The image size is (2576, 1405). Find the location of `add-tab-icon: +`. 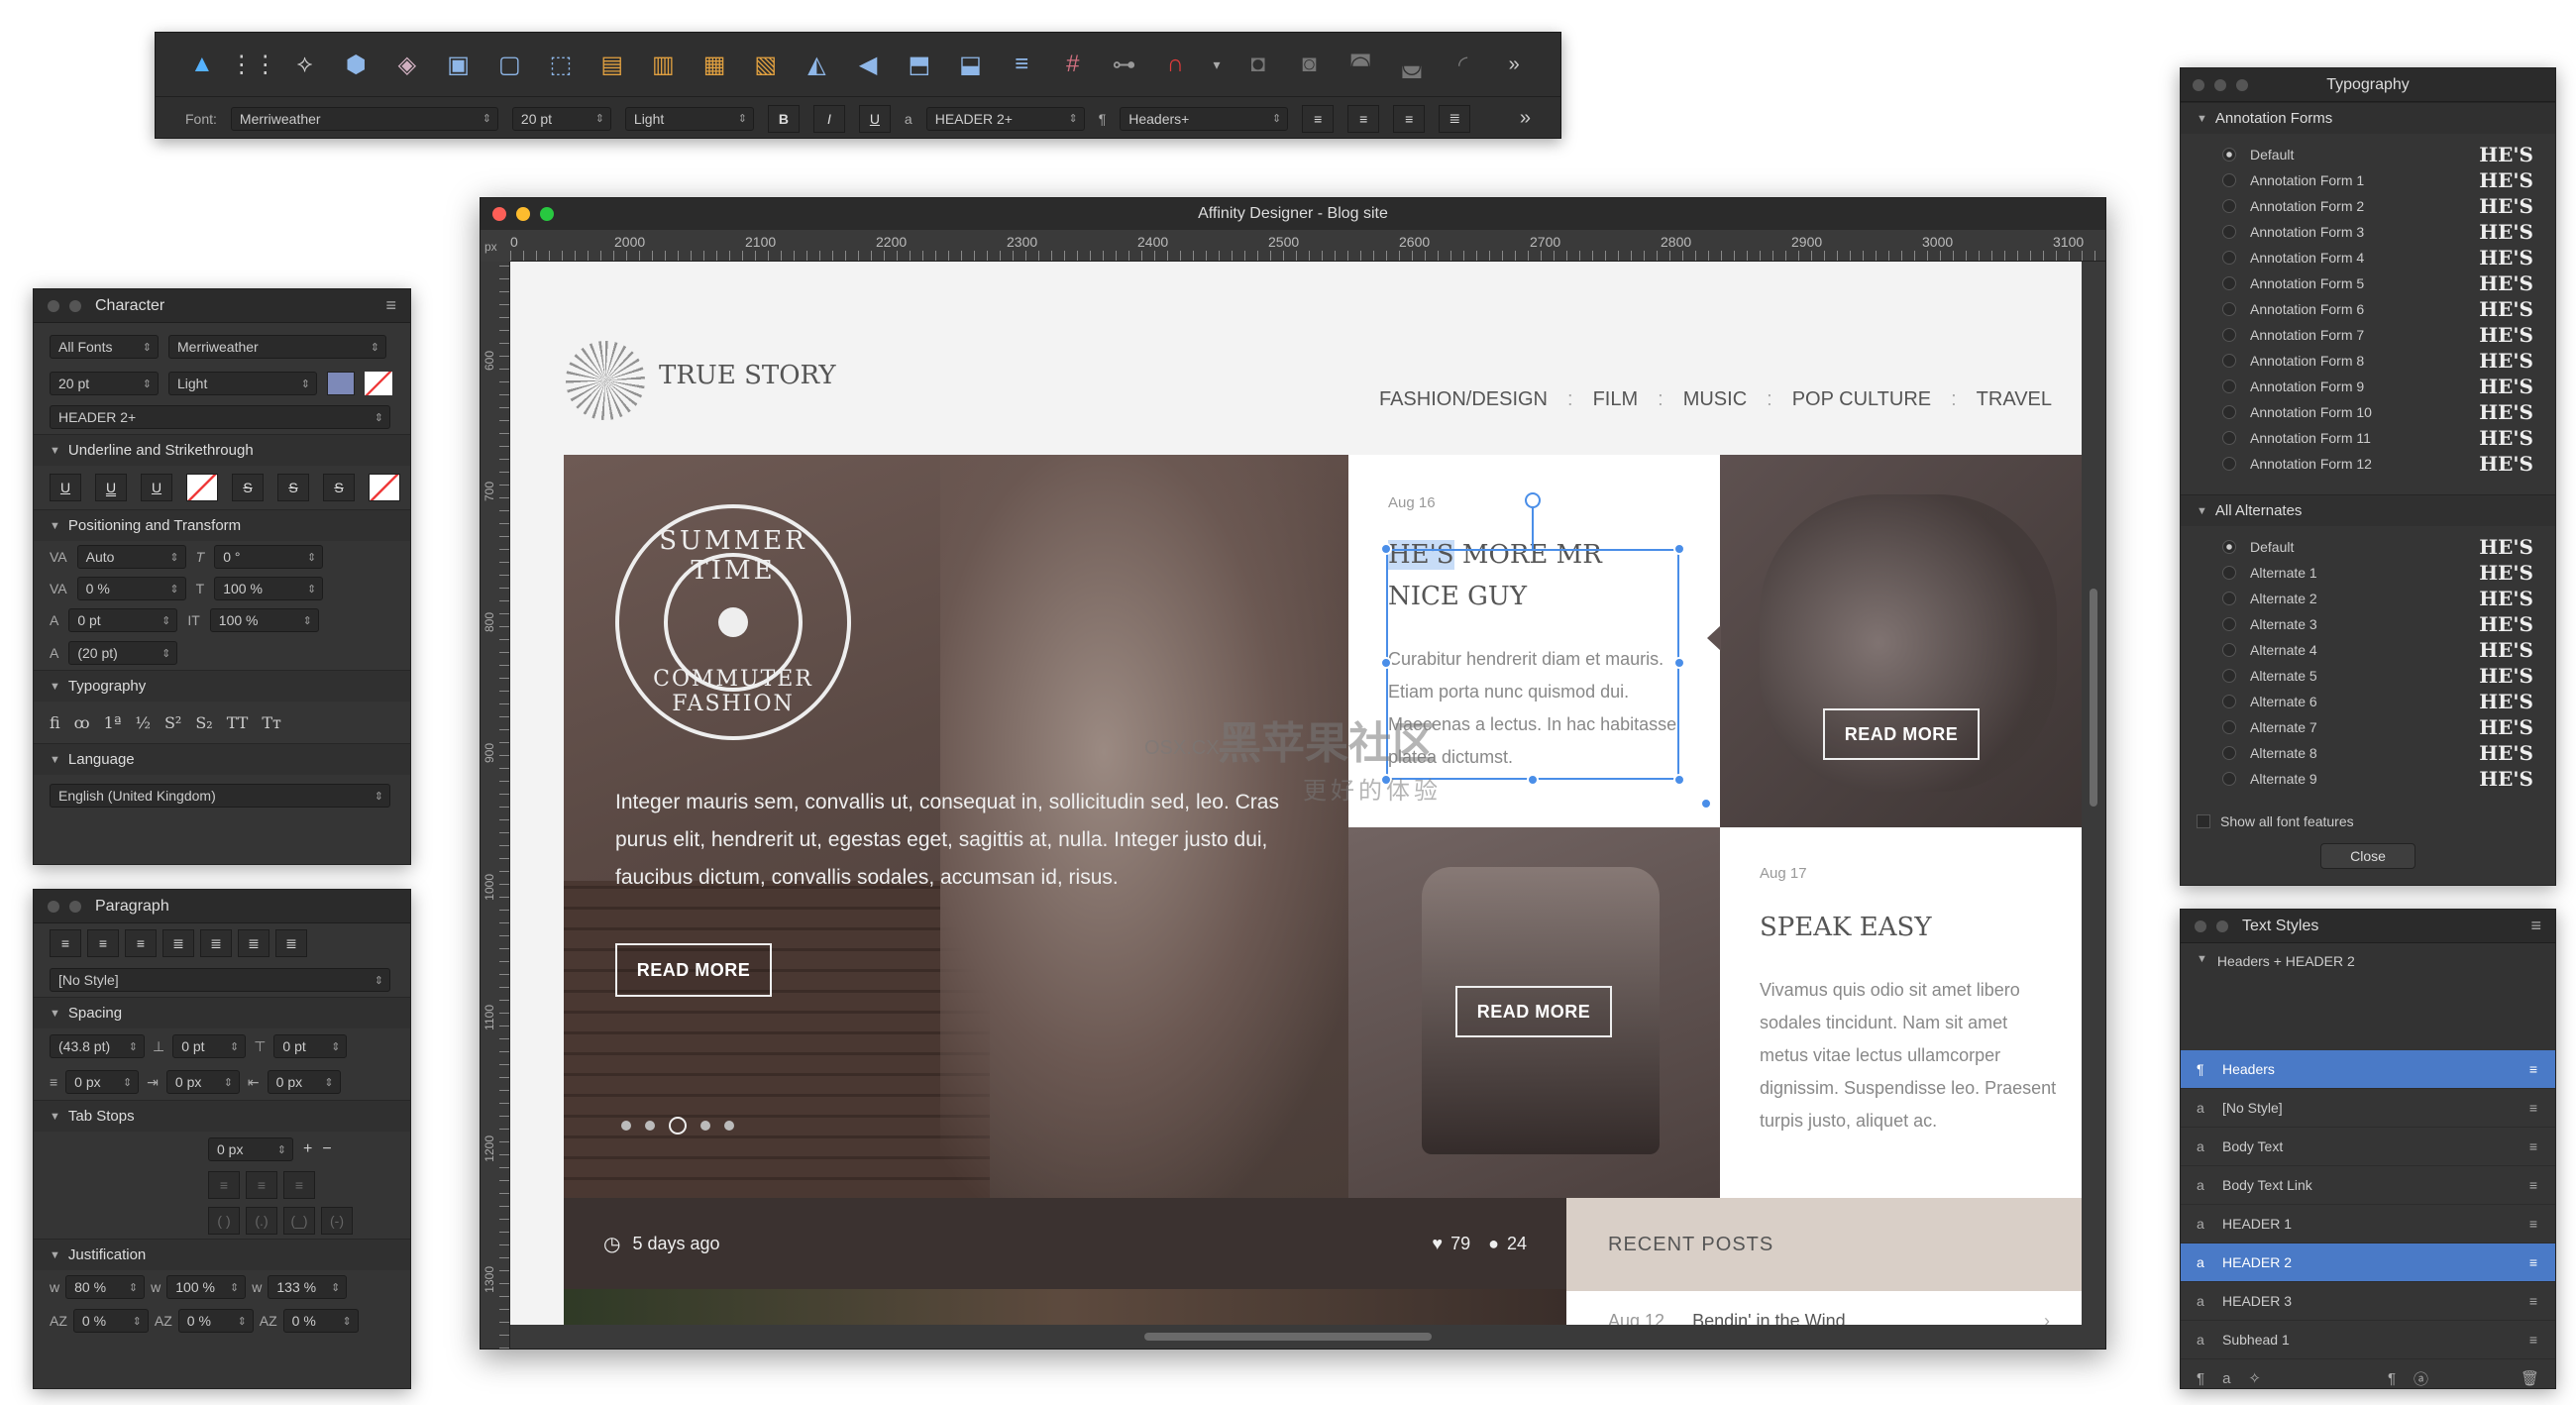

add-tab-icon: + is located at coordinates (307, 1149).